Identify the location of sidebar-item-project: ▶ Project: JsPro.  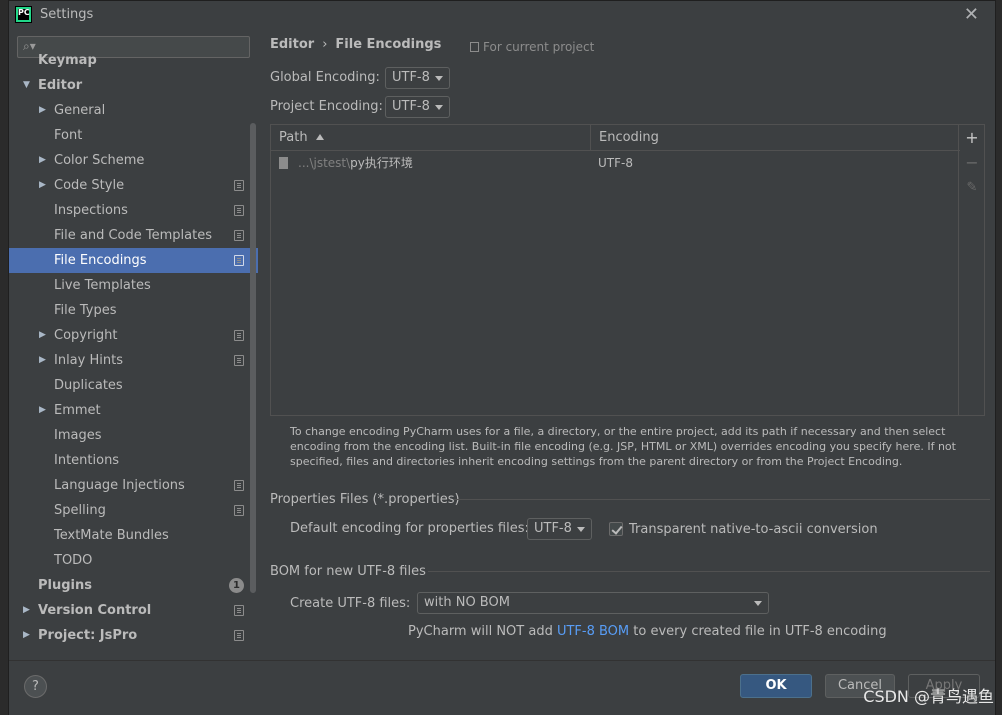
(133, 635).